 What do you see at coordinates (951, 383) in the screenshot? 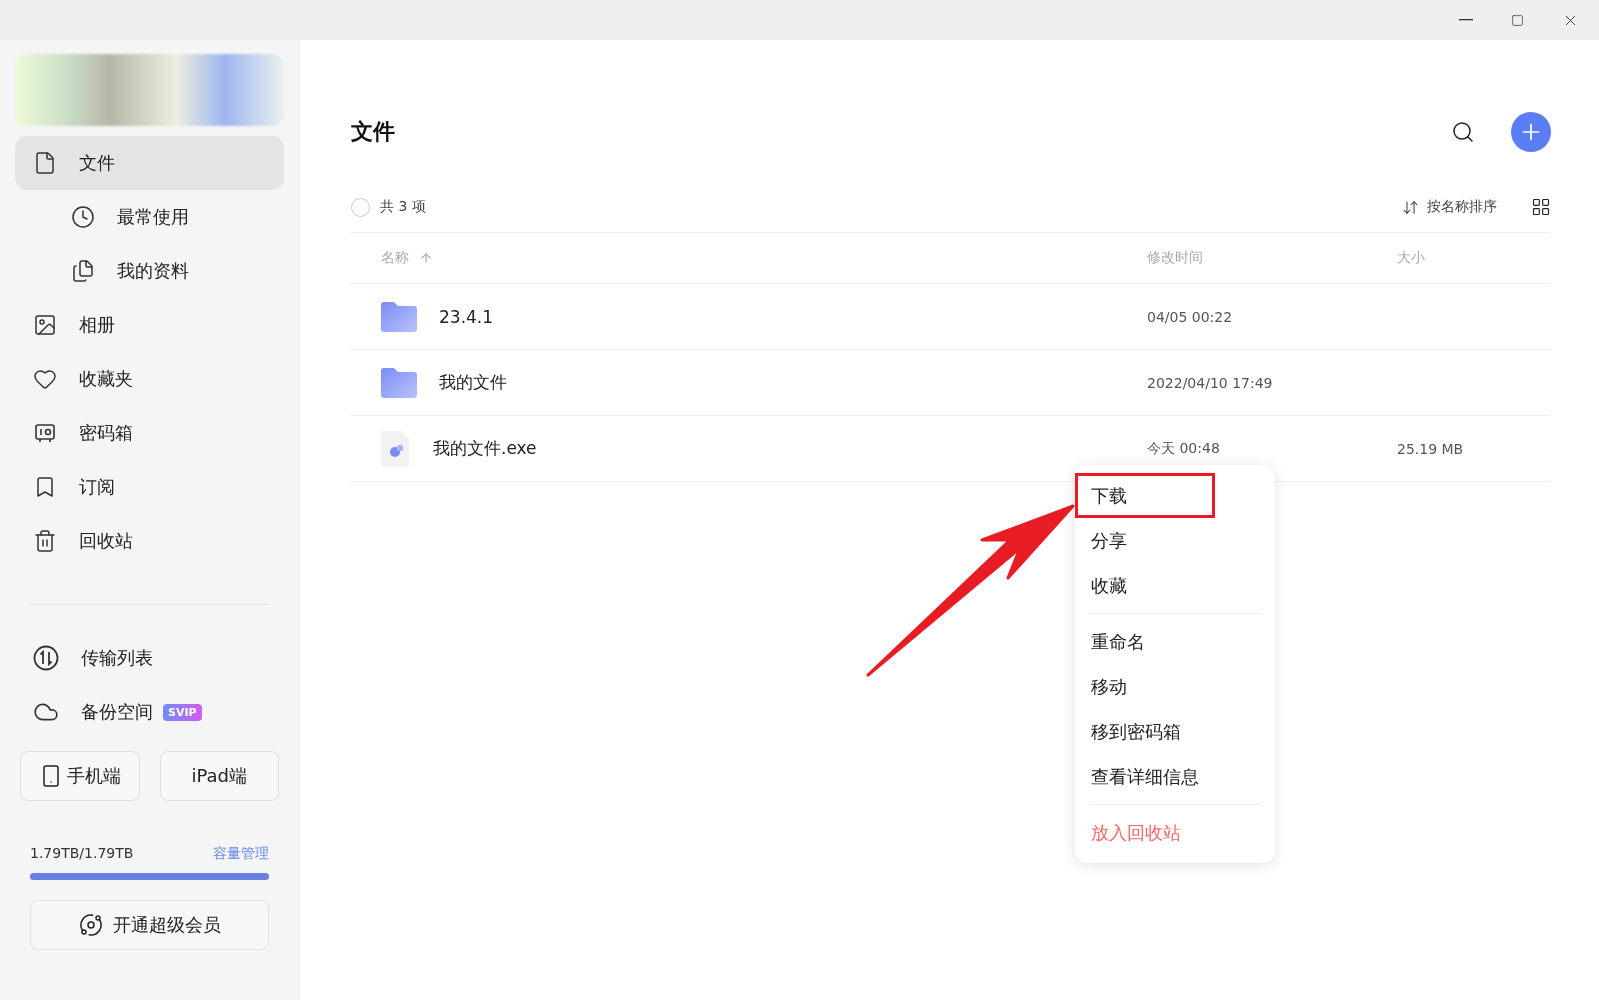
I see `file-row: 我的文件 2022/04/10 17:49` at bounding box center [951, 383].